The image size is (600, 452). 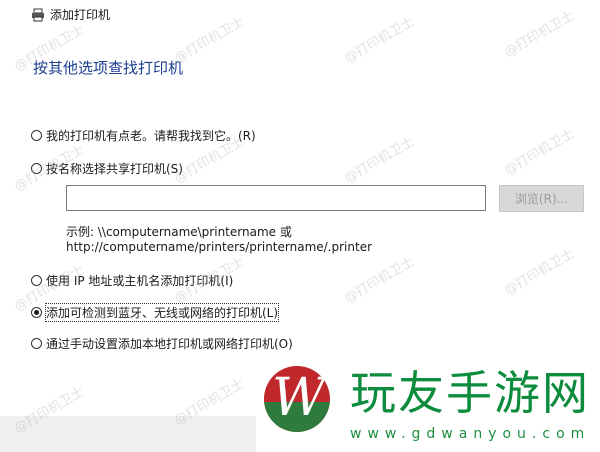 What do you see at coordinates (36, 280) in the screenshot?
I see `radio-ip-hostname` at bounding box center [36, 280].